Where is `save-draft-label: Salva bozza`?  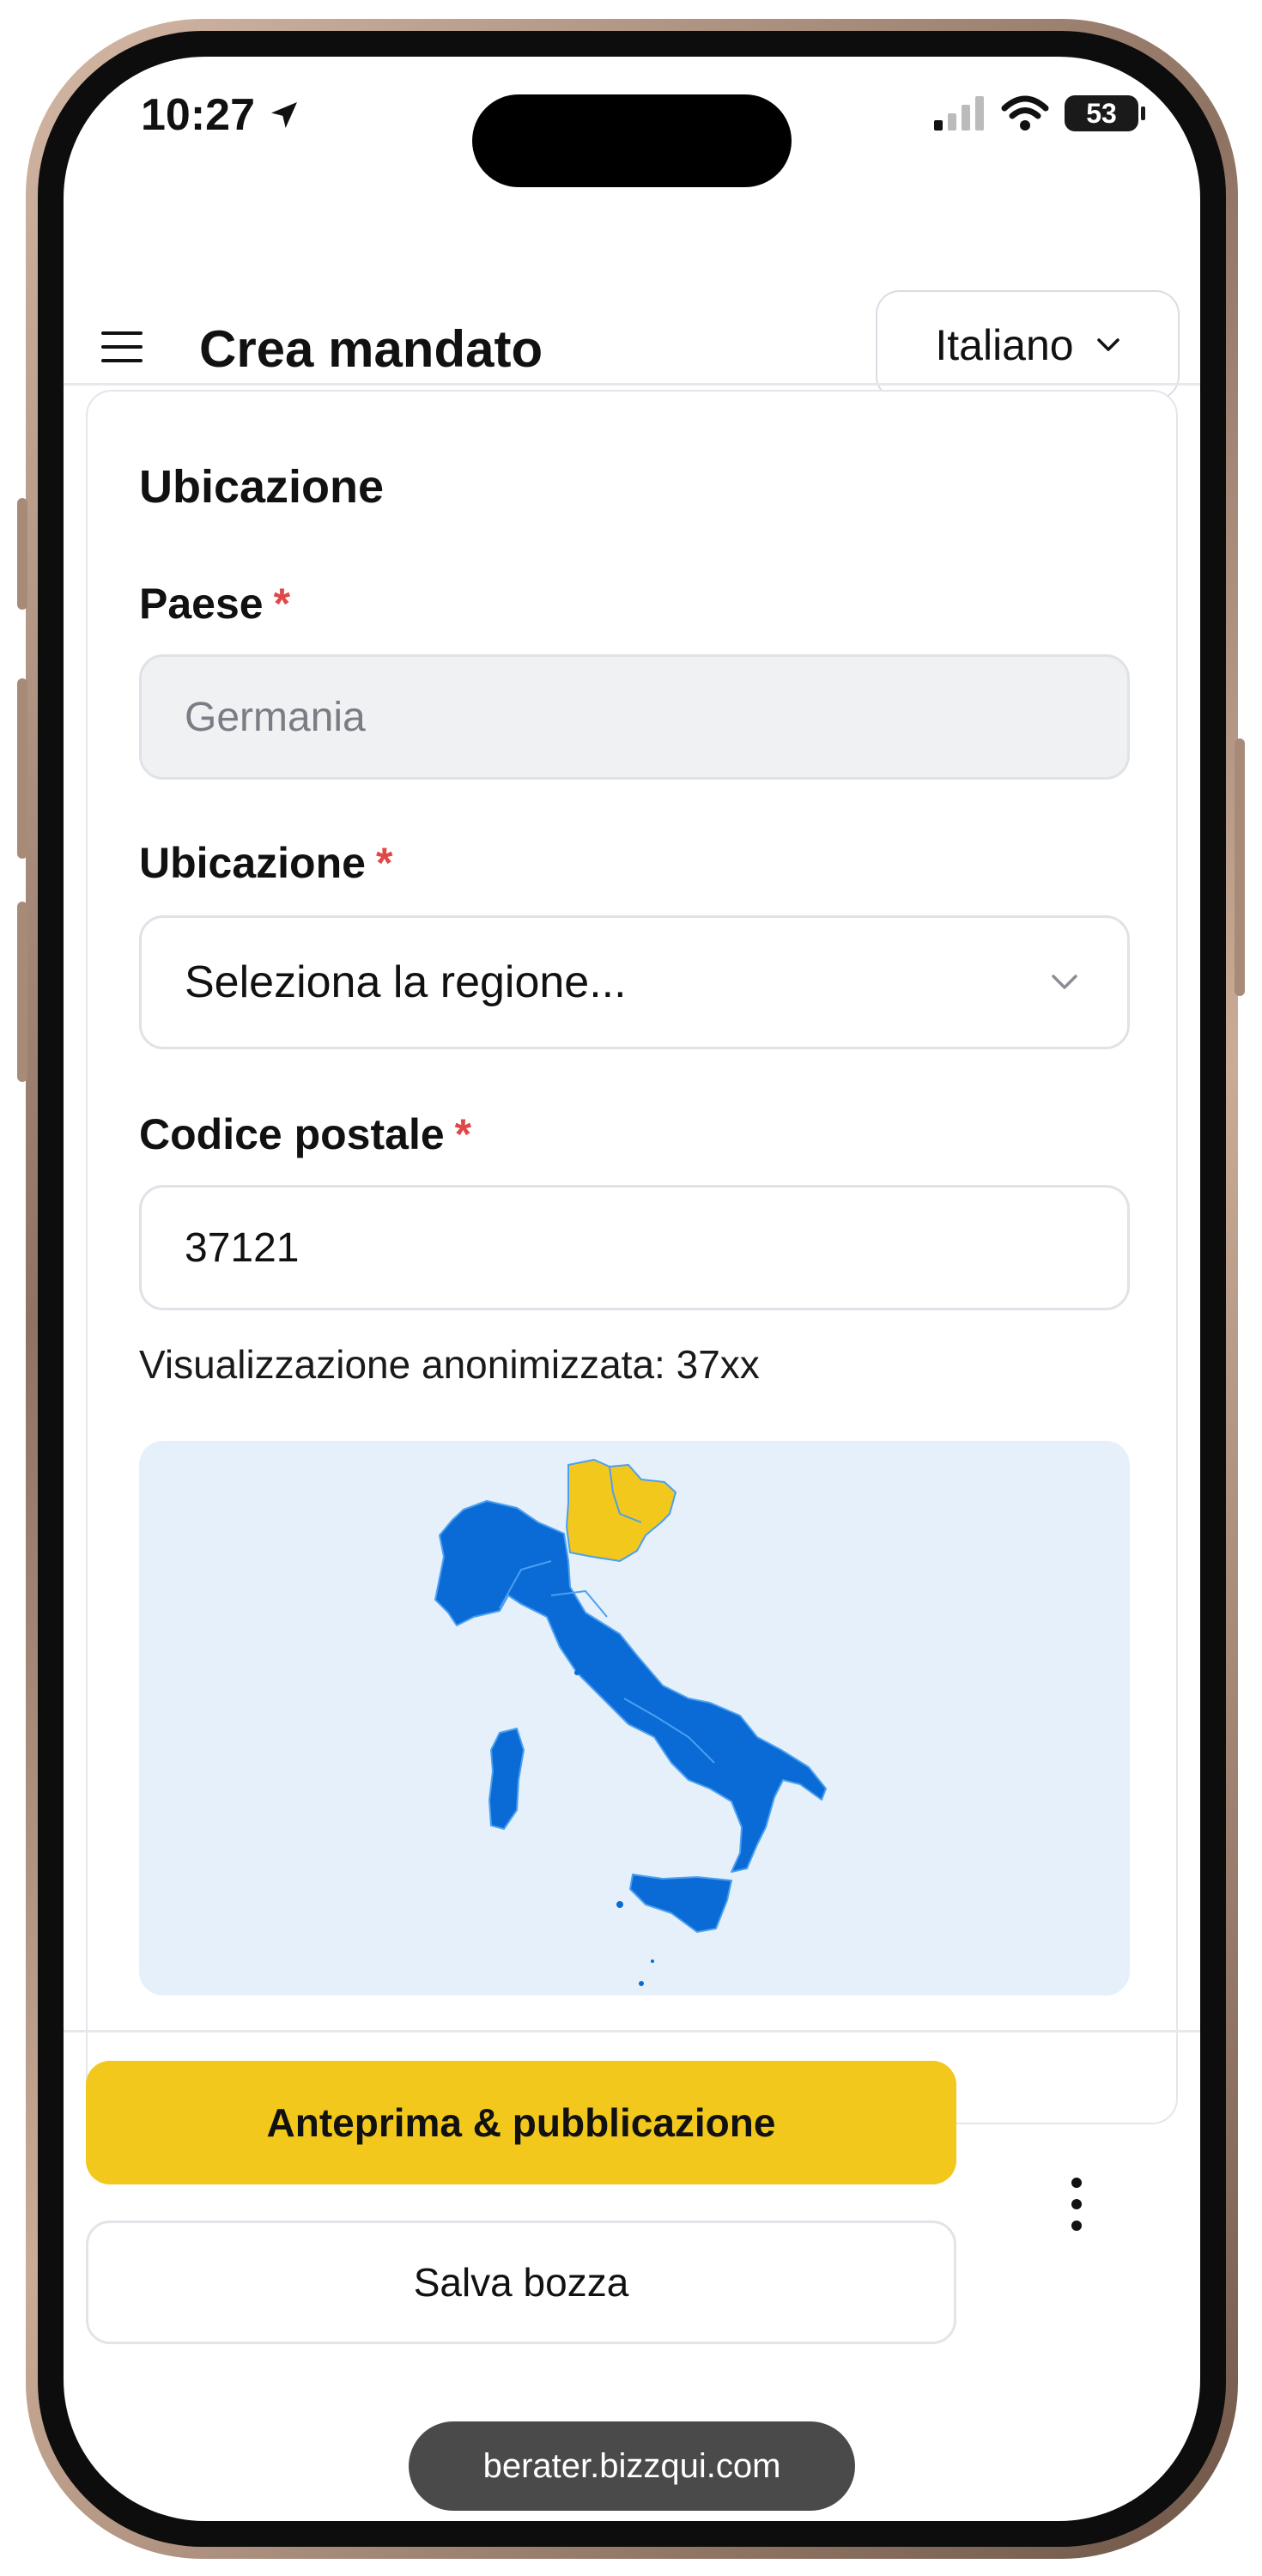
save-draft-label: Salva bozza is located at coordinates (521, 2282).